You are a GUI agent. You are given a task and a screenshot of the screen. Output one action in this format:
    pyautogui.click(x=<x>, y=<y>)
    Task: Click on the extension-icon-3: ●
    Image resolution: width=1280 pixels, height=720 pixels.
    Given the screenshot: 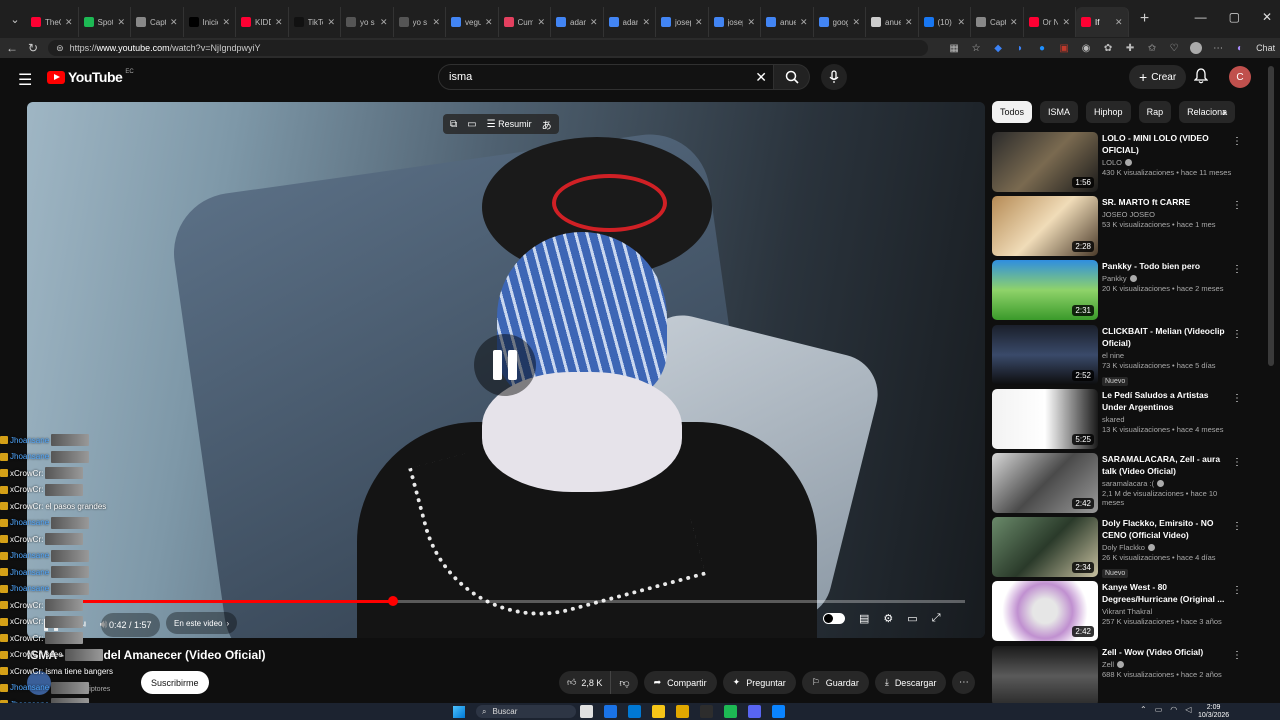 What is the action you would take?
    pyautogui.click(x=1042, y=48)
    